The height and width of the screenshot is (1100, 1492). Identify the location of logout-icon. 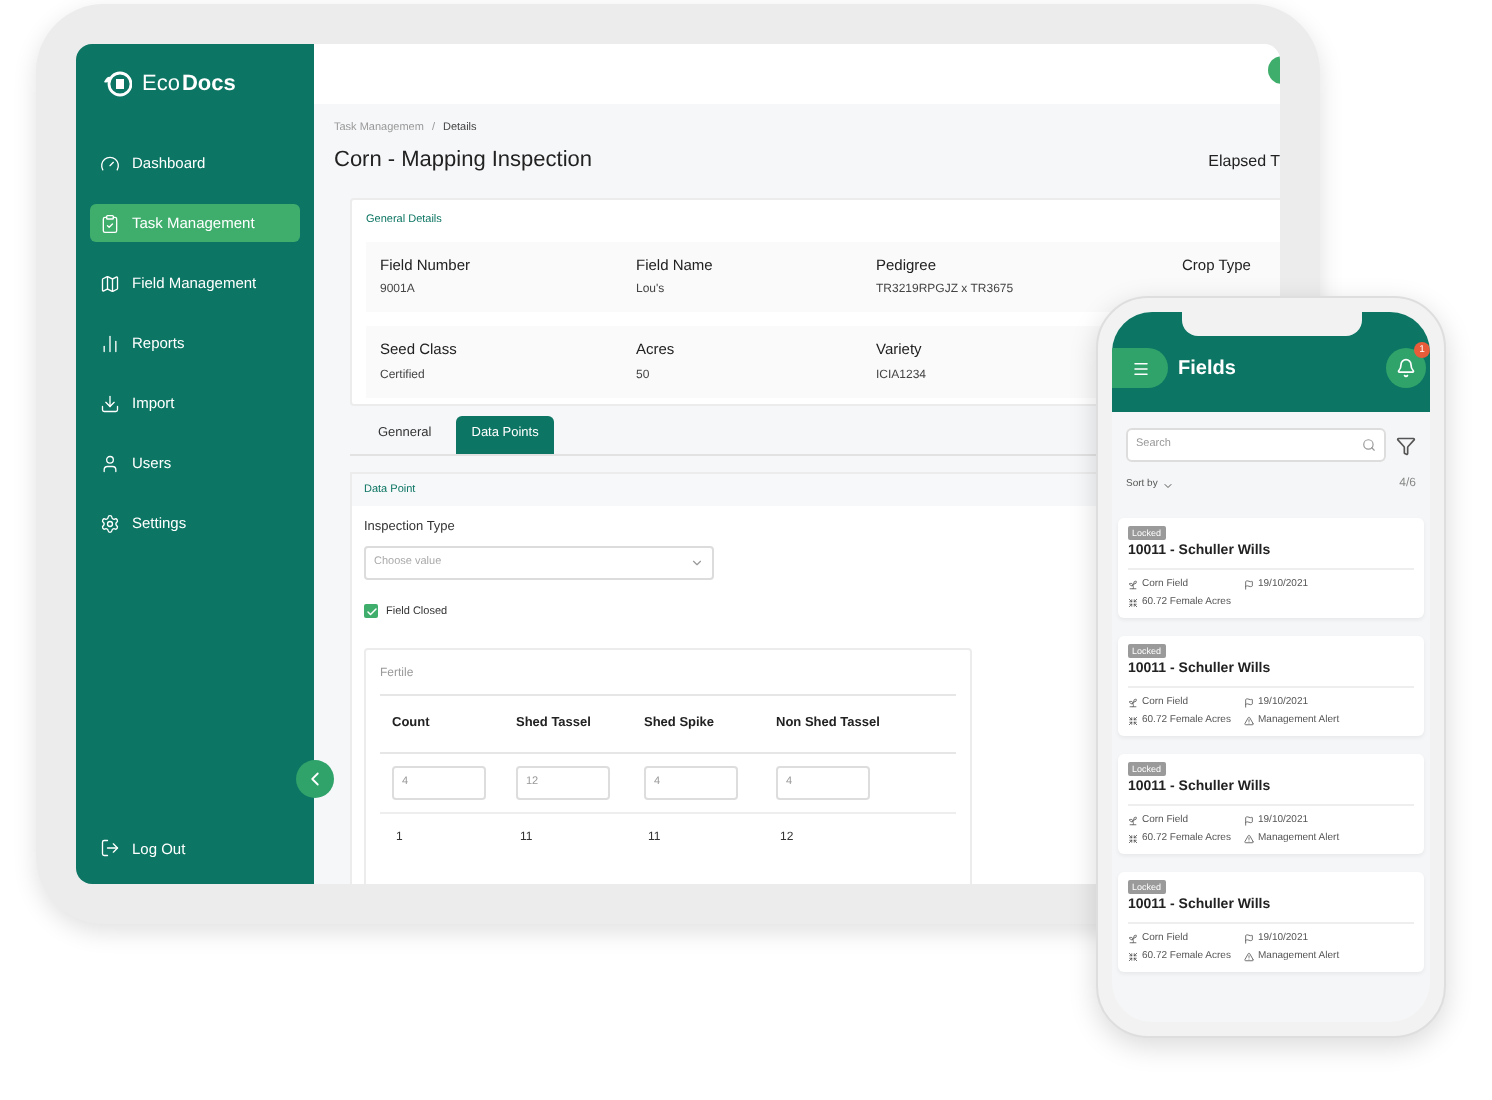
(110, 848).